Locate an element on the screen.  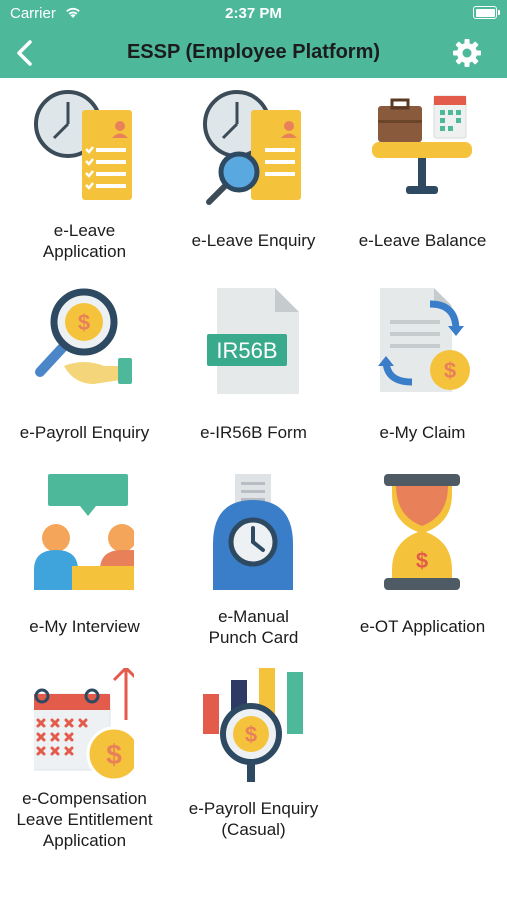
menu-item-payroll-enquiry-casual: $ e-Payroll Enquiry (Casual) is located at coordinates (253, 763).